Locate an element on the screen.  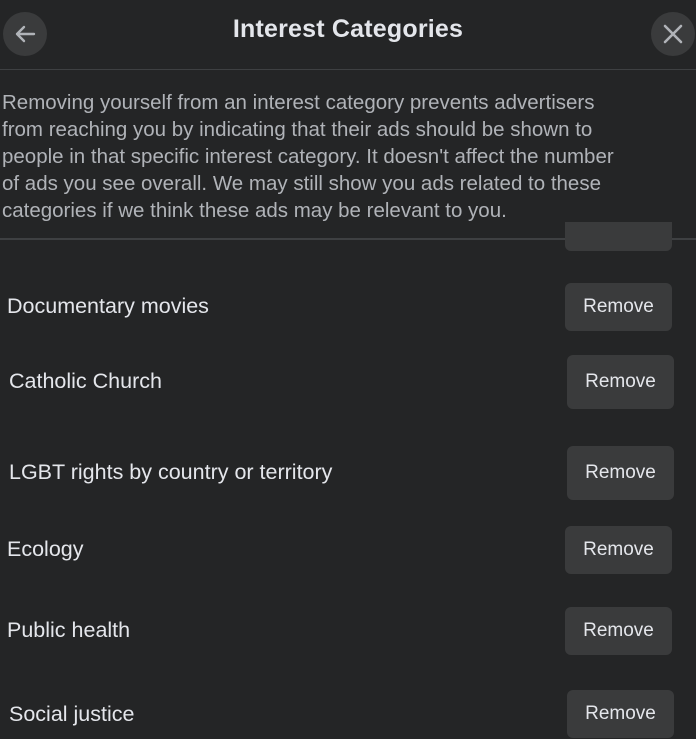
partially-scrolled-remove-button is located at coordinates (618, 236).